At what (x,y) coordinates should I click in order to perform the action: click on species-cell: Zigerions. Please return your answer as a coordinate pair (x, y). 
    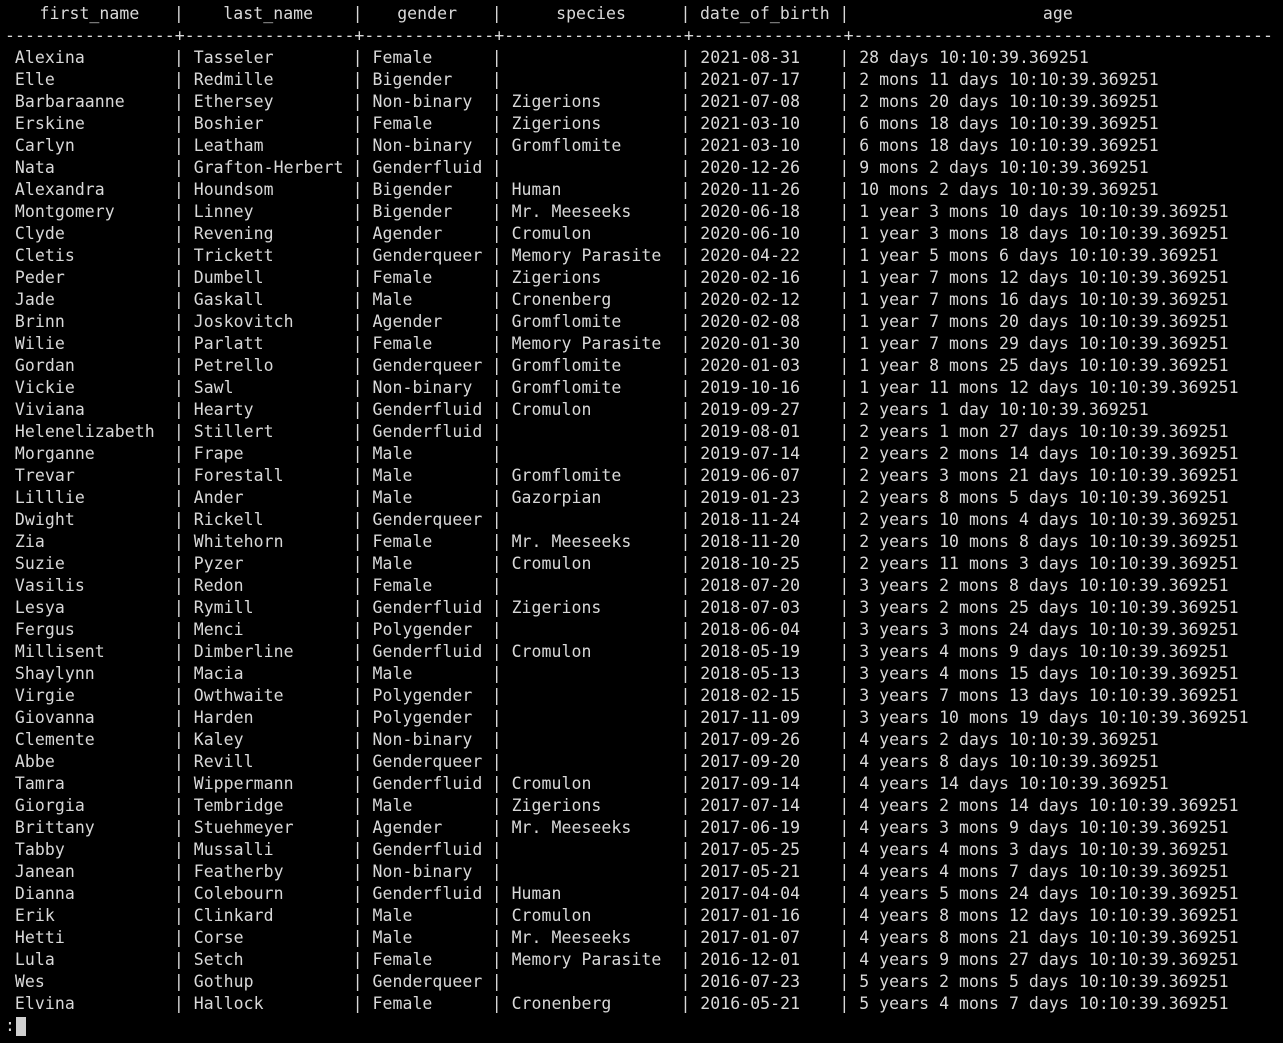
    Looking at the image, I should click on (556, 607).